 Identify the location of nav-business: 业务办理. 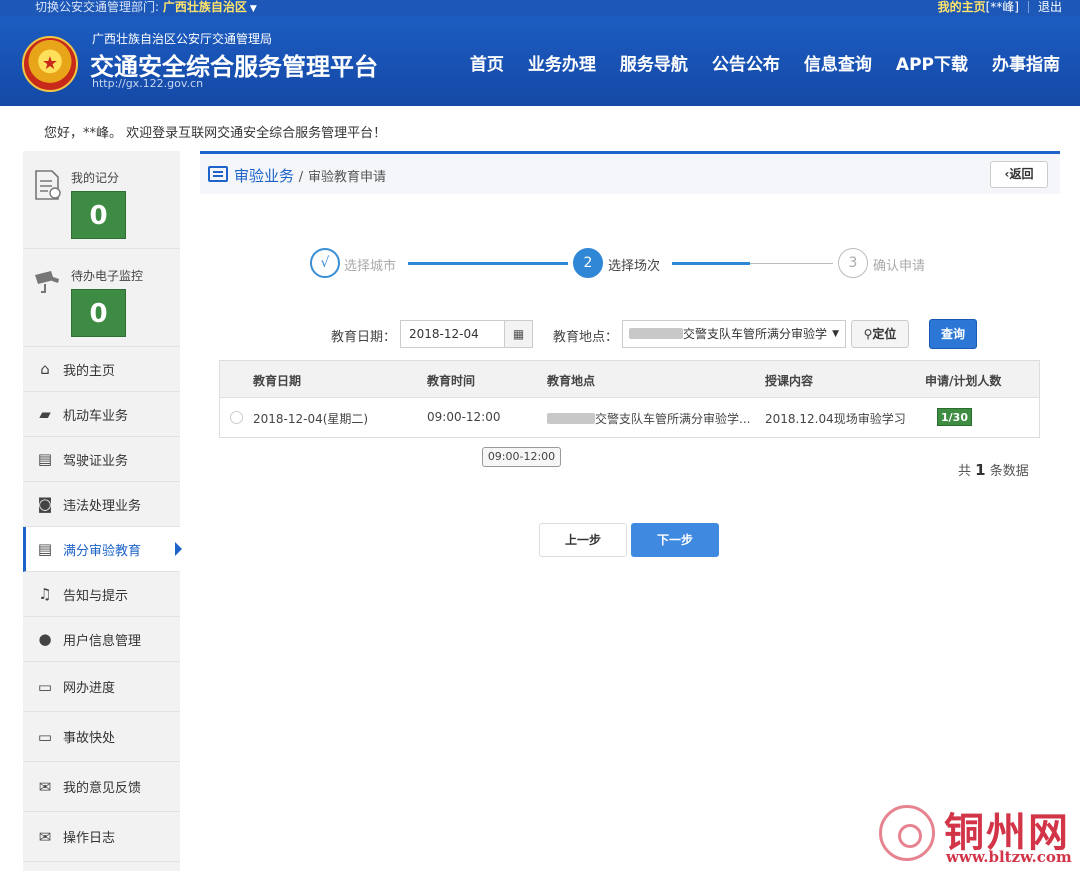
(562, 62).